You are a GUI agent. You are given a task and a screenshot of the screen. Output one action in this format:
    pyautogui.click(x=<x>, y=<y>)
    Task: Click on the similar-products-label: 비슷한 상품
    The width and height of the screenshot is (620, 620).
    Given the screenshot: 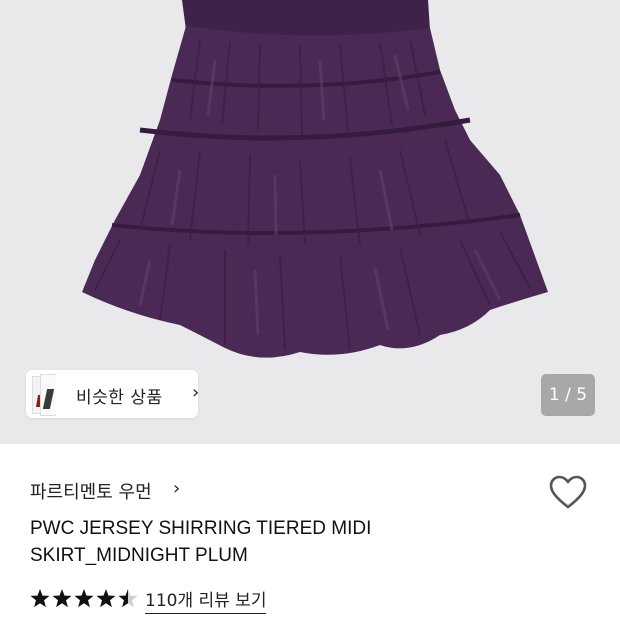 What is the action you would take?
    pyautogui.click(x=119, y=398)
    